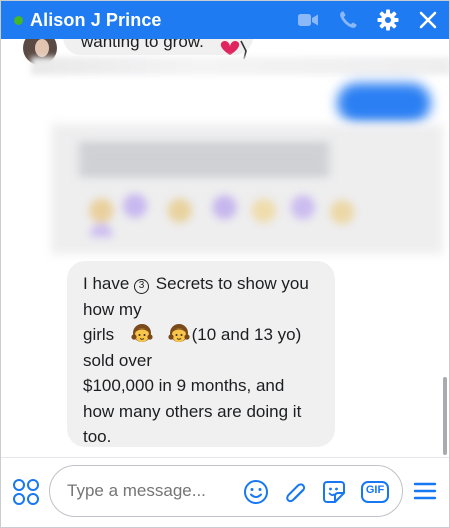 The image size is (450, 528). What do you see at coordinates (26, 492) in the screenshot?
I see `apps-icon` at bounding box center [26, 492].